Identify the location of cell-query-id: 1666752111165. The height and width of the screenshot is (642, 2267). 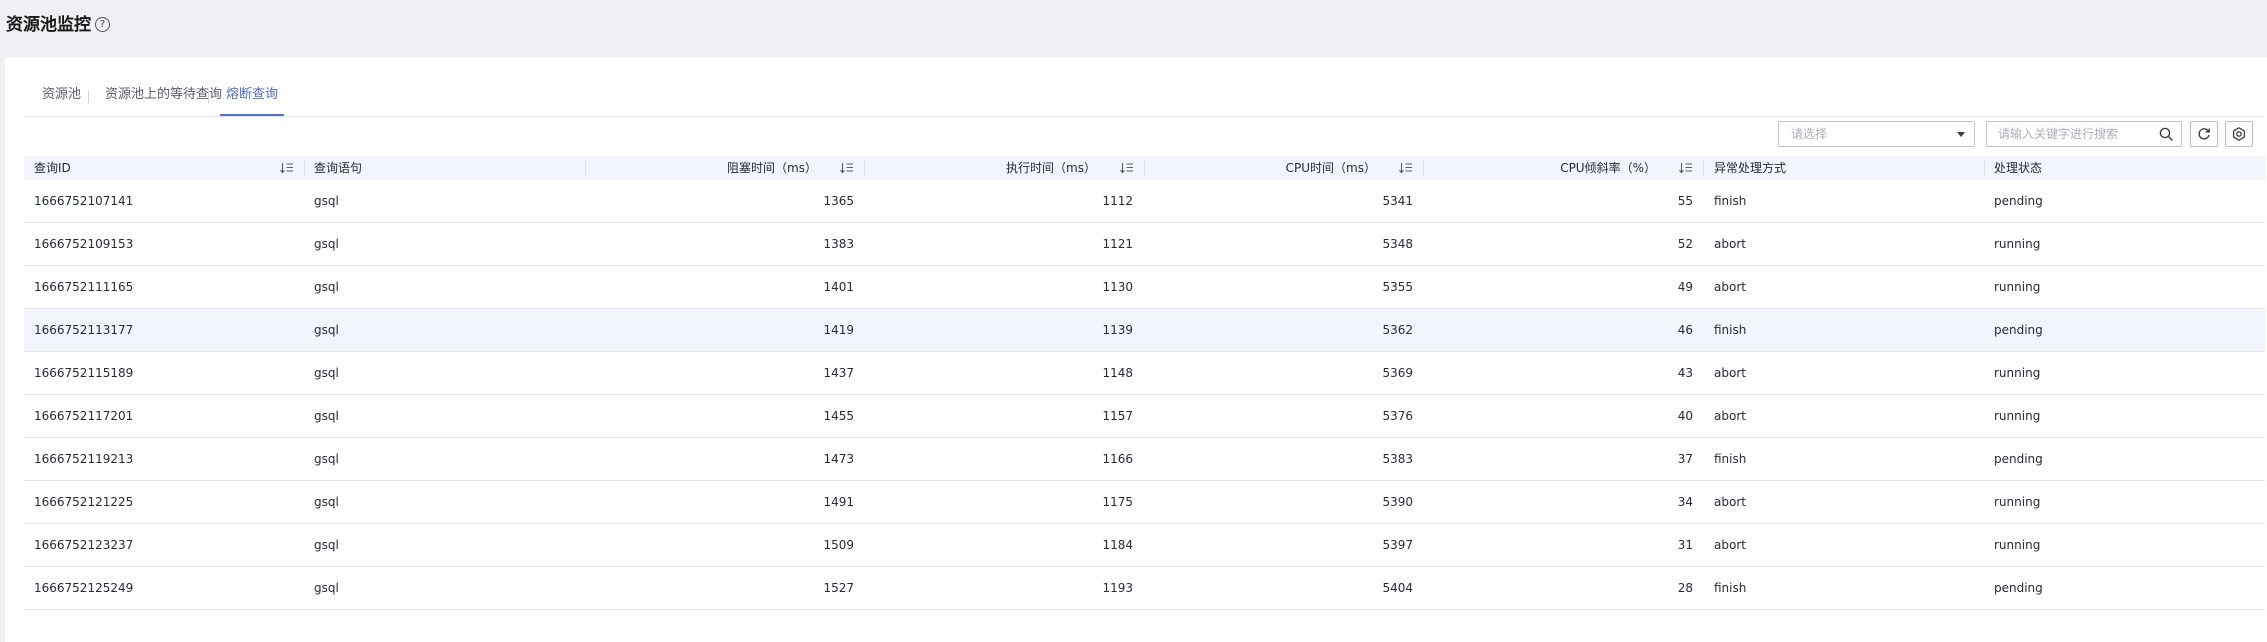
(84, 287).